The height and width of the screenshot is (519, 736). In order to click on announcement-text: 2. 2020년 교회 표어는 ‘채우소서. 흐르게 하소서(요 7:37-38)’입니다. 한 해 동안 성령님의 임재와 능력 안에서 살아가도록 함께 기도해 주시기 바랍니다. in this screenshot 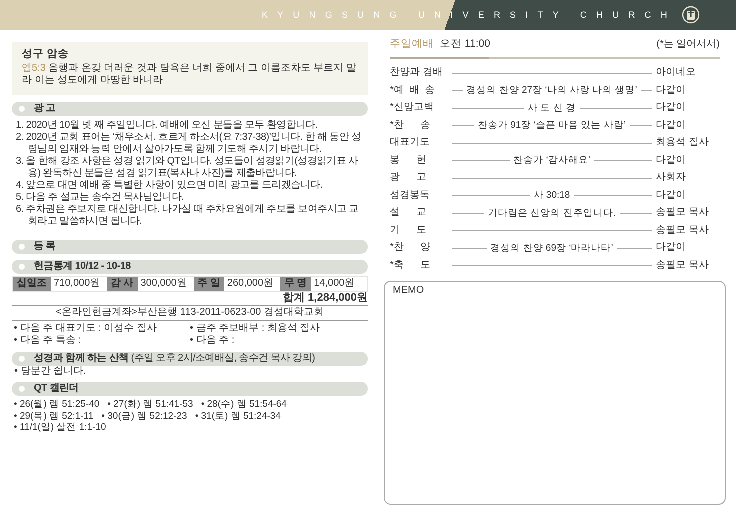, I will do `click(189, 144)`.